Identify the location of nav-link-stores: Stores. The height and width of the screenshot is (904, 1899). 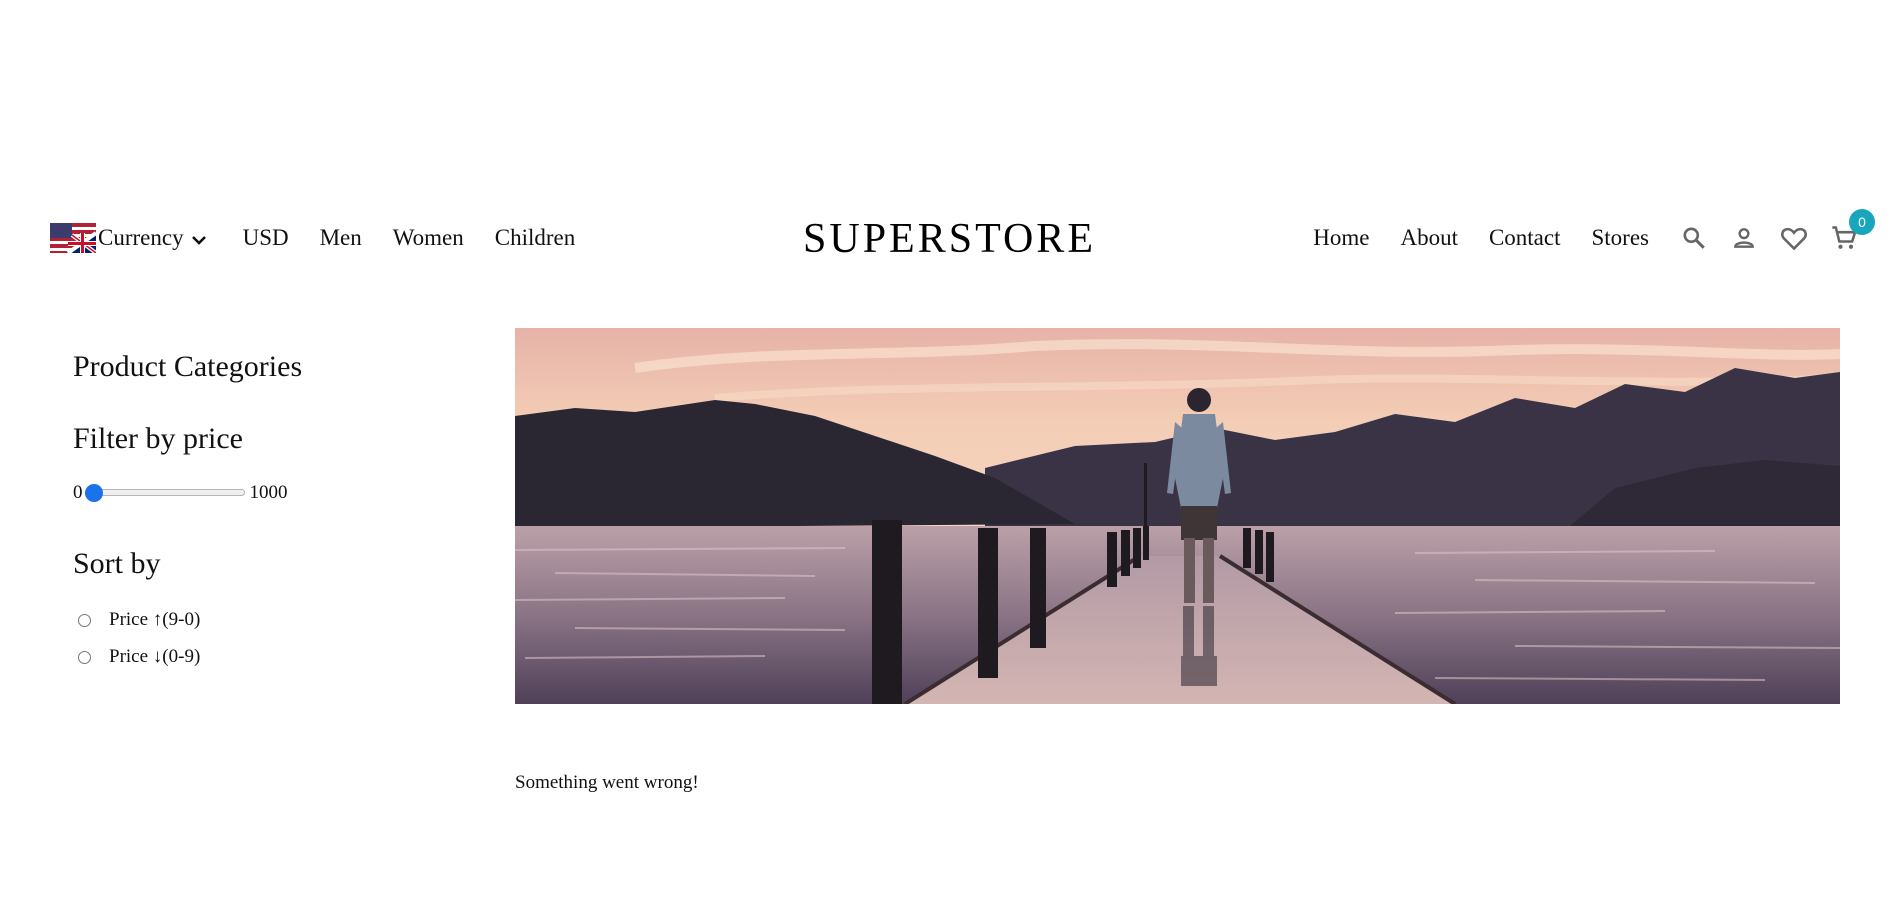
(1621, 238).